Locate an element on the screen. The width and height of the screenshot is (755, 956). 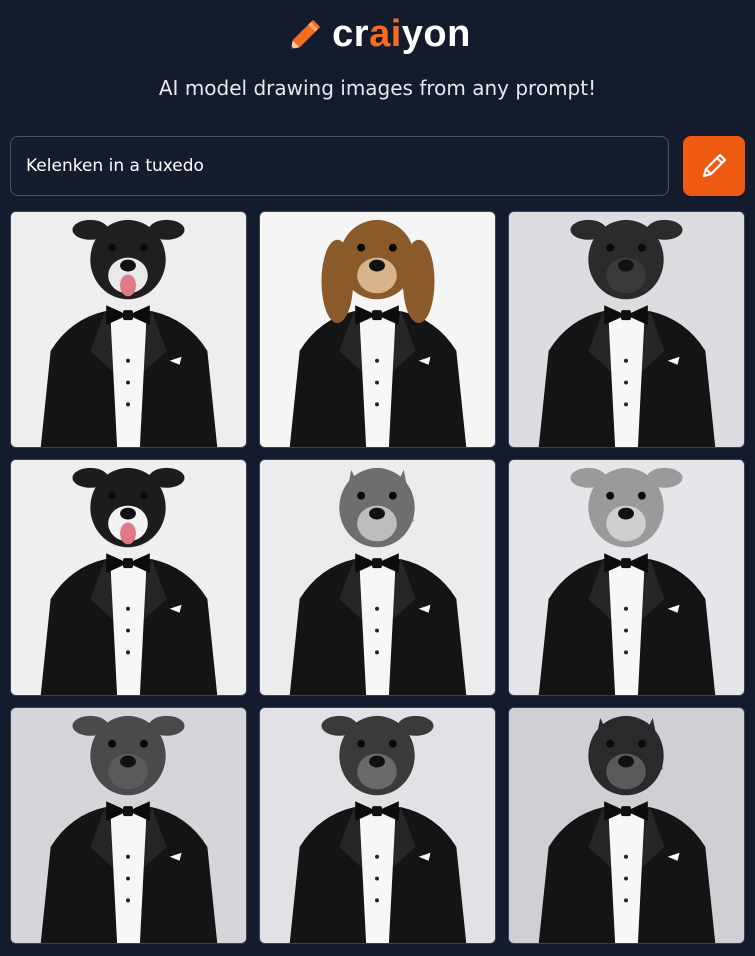
craiyon-logo: craiyon is located at coordinates (377, 34).